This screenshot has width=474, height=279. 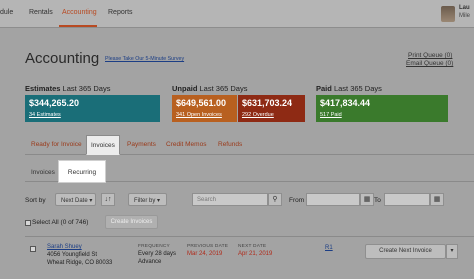 I want to click on customer-address-line1: 4056 Youngfield St, so click(x=72, y=255).